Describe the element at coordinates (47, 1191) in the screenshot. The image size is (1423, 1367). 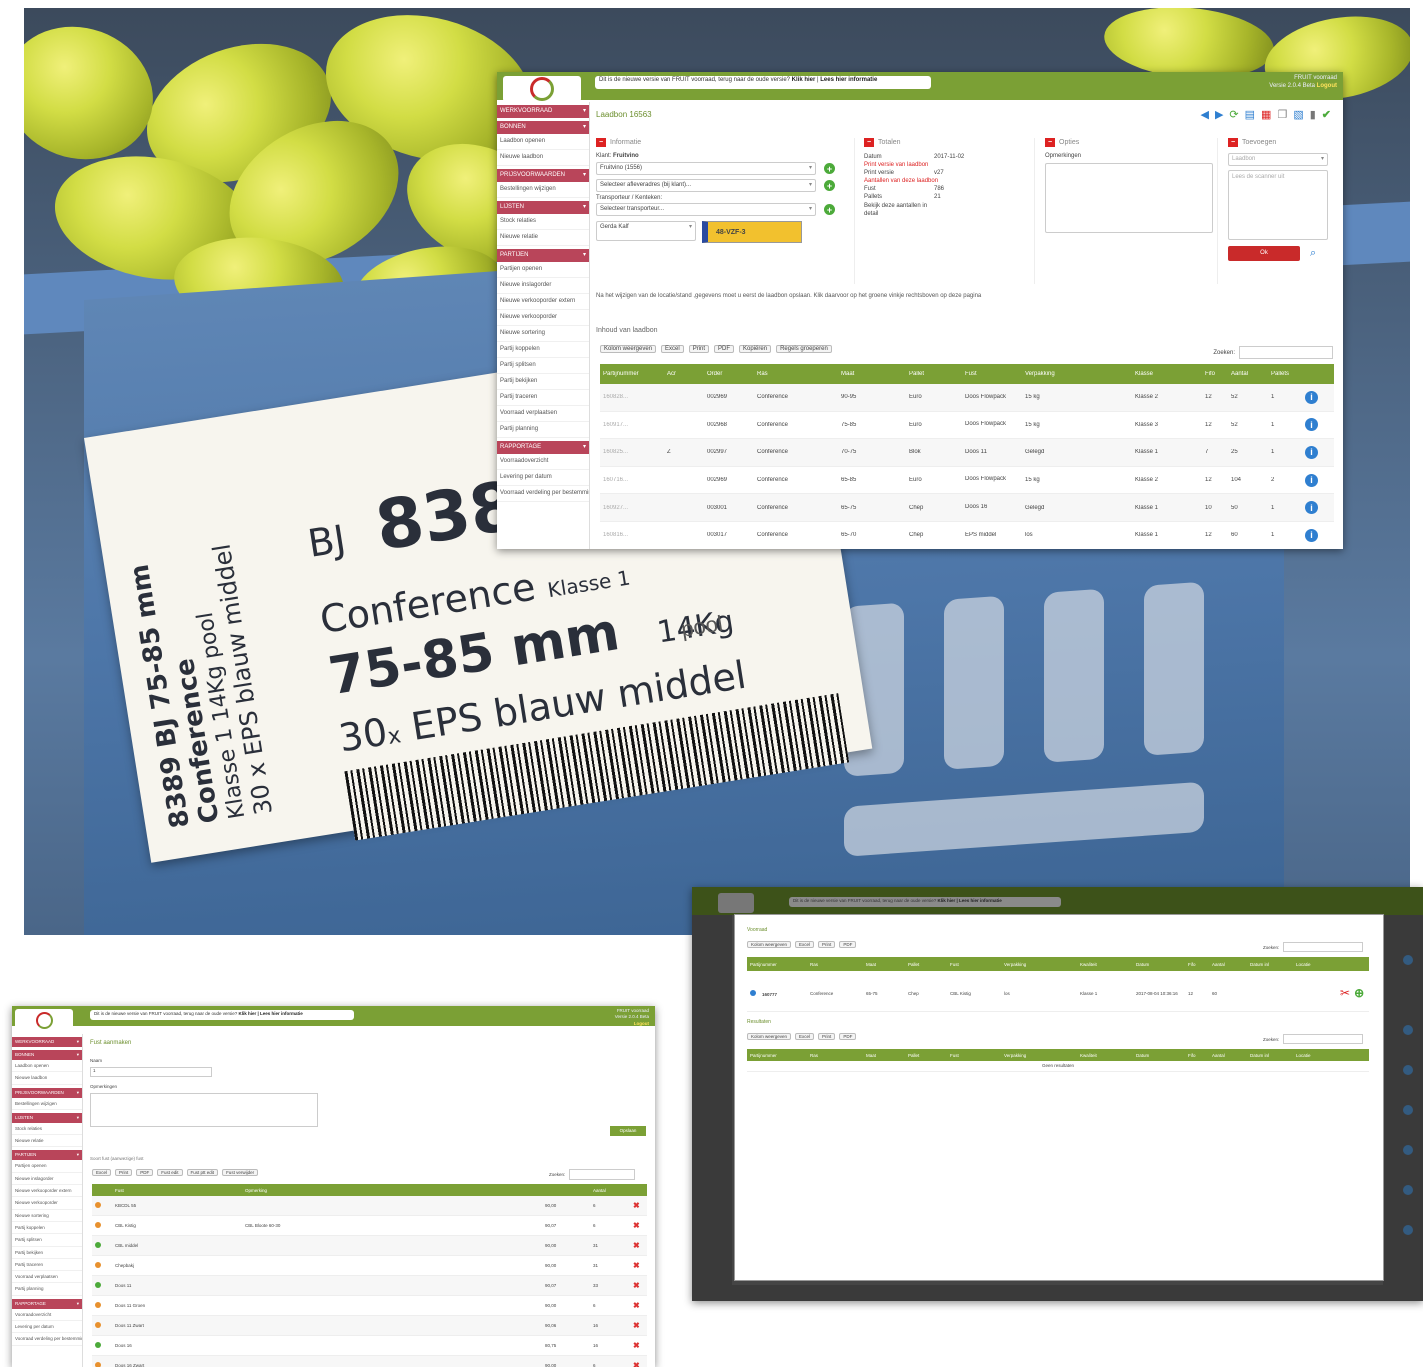
I see `menu-item: Nieuwe verkooporder extern` at that location.